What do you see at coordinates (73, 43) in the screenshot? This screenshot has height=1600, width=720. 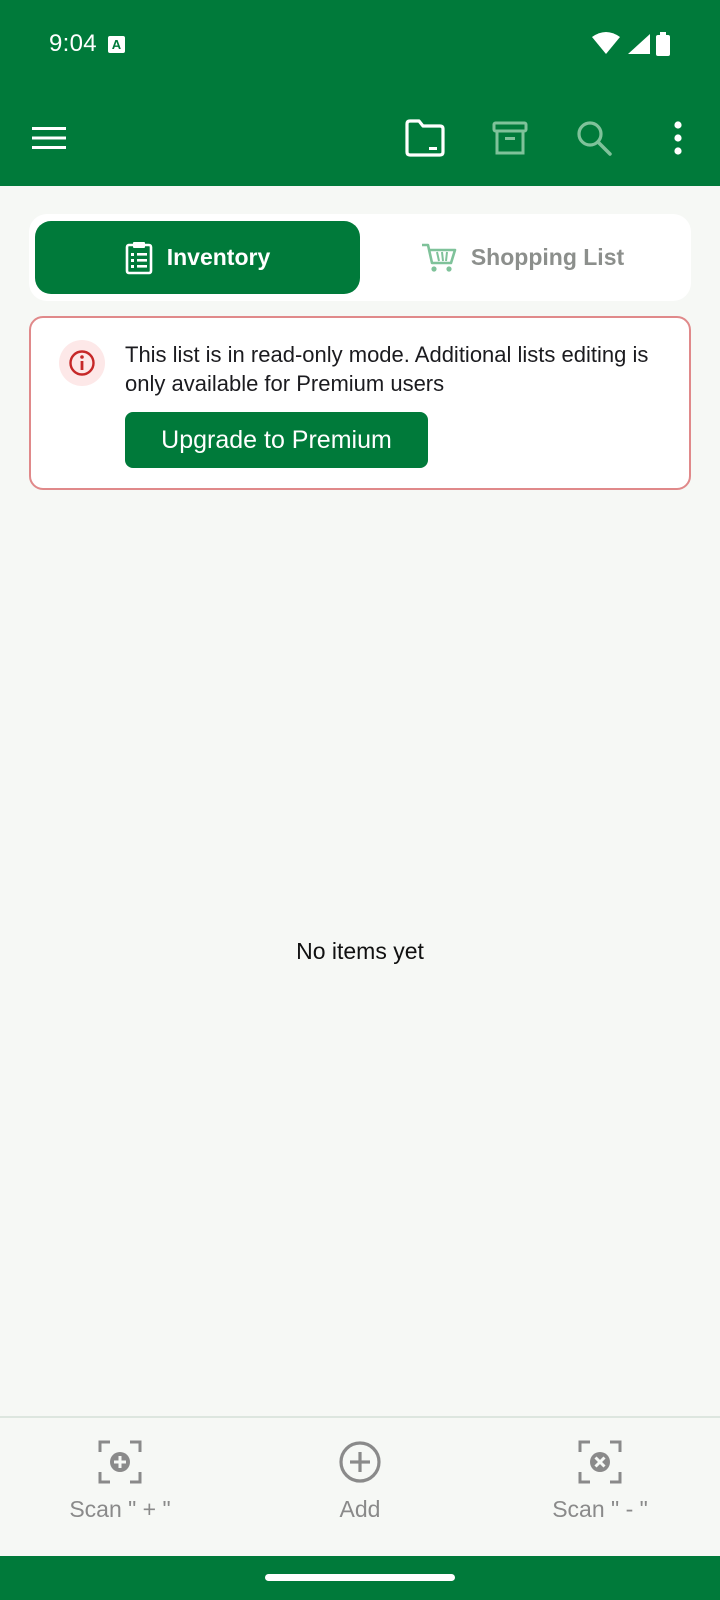 I see `status-time: 9:04` at bounding box center [73, 43].